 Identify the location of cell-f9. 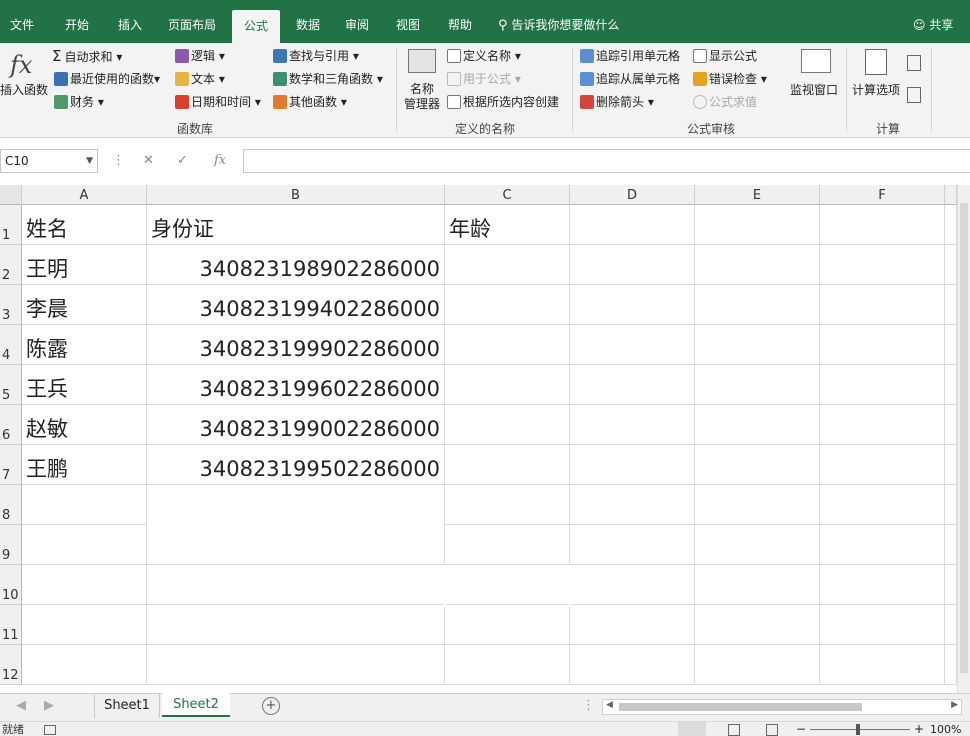
(882, 545).